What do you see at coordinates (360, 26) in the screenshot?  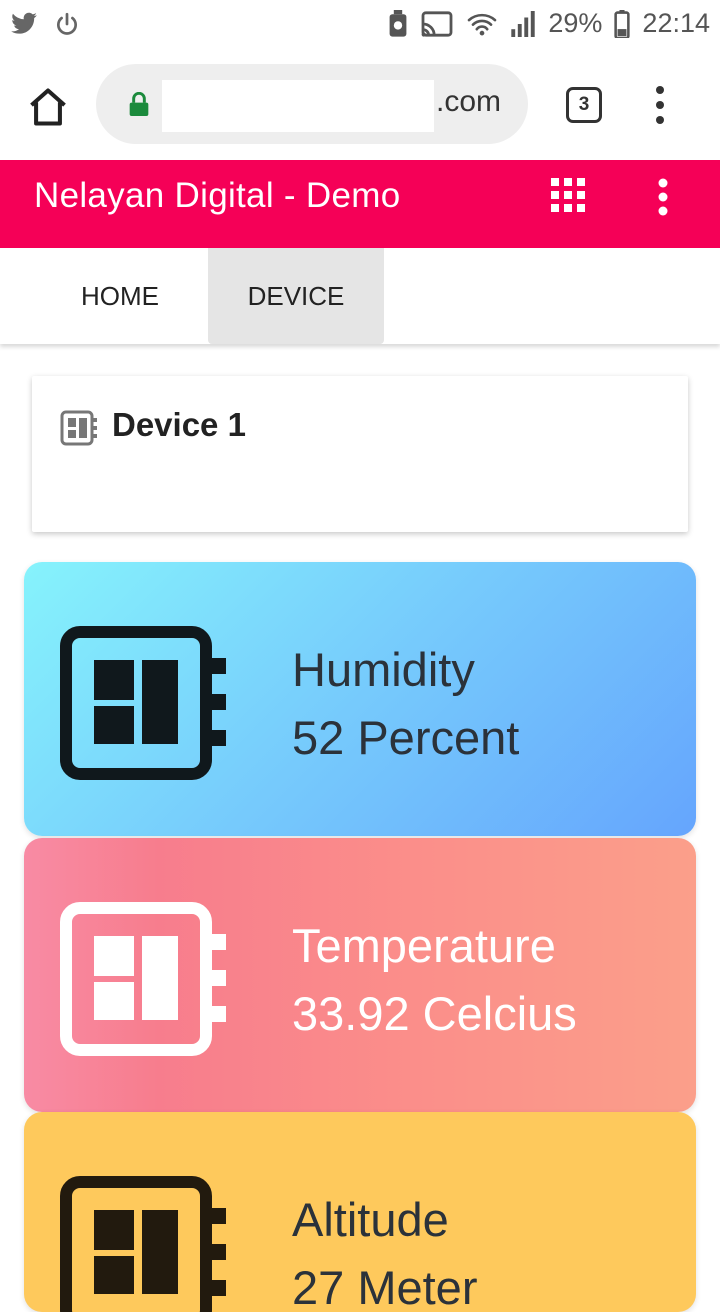 I see `status-bar: 29% 22:14` at bounding box center [360, 26].